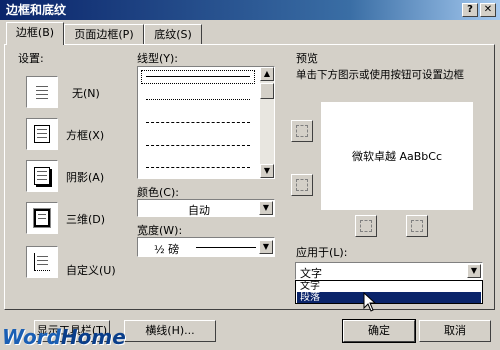 Image resolution: width=500 pixels, height=350 pixels. What do you see at coordinates (488, 10) in the screenshot?
I see `close-button: ✕` at bounding box center [488, 10].